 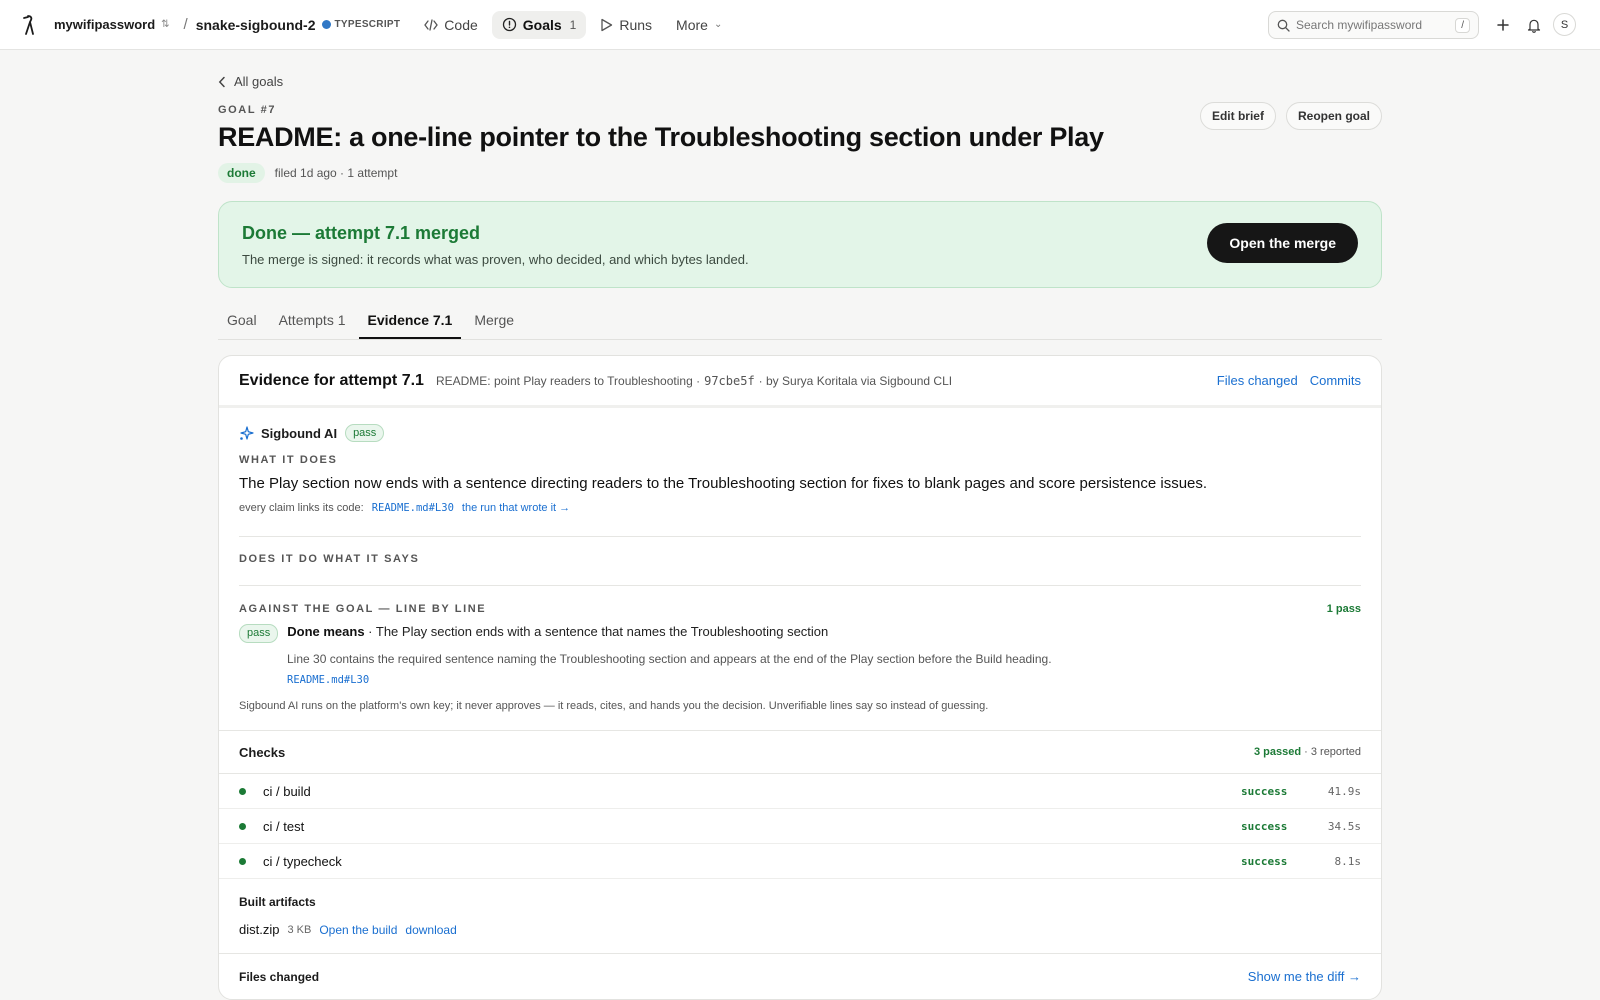 I want to click on open-build-link: Open the build, so click(x=358, y=930).